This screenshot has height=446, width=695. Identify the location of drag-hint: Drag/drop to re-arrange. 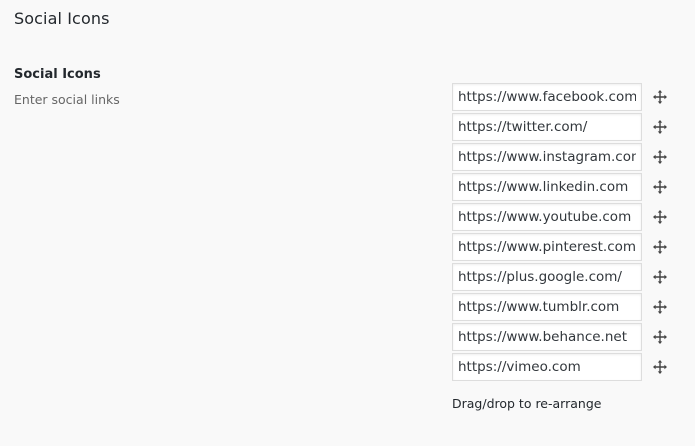
(527, 403).